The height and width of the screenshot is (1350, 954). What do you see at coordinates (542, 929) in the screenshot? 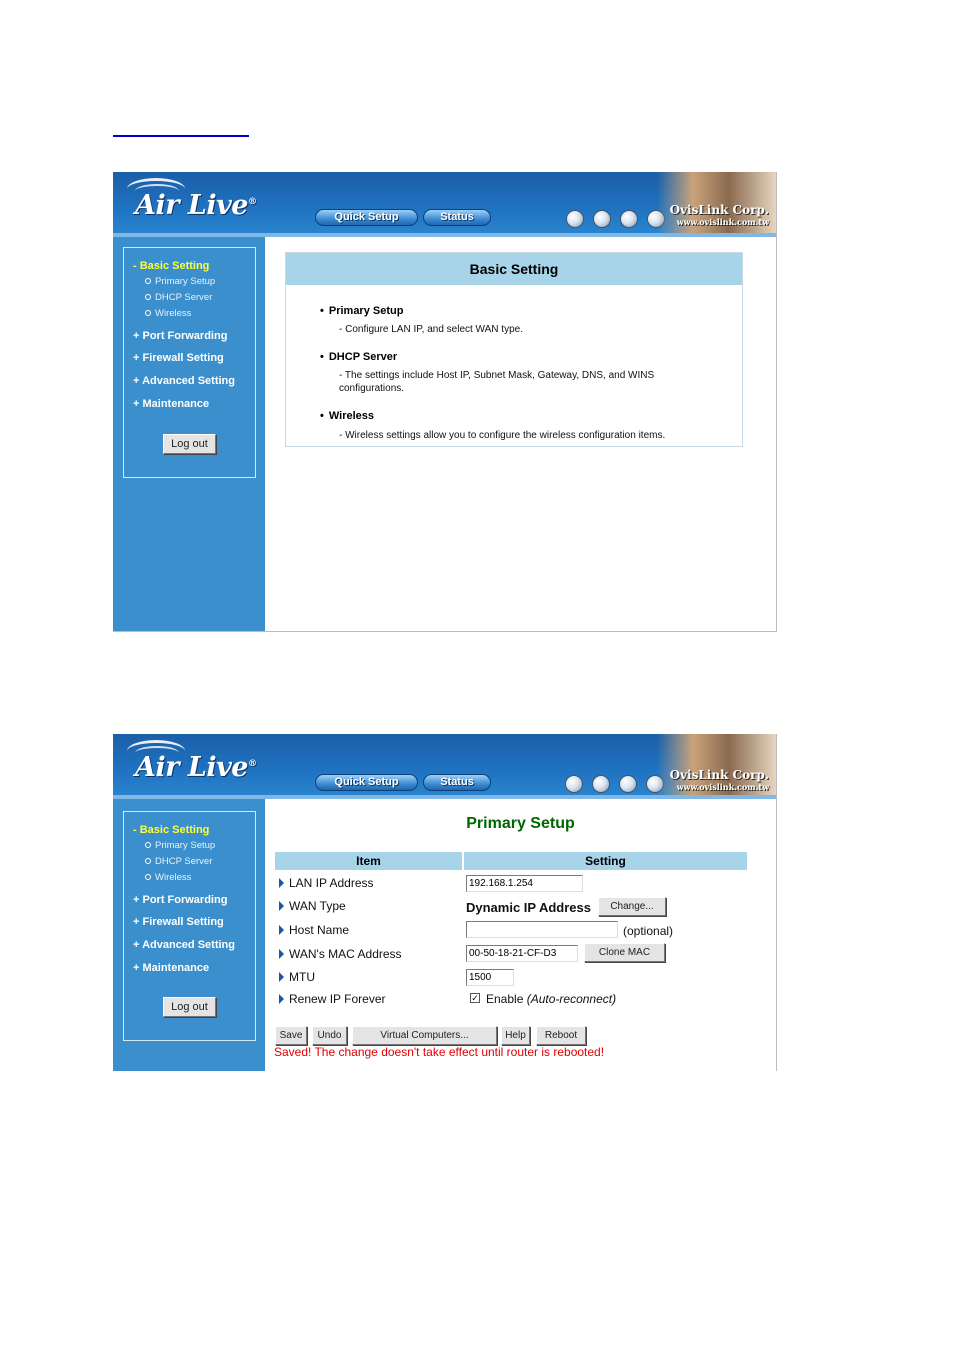
I see `host-name-input` at bounding box center [542, 929].